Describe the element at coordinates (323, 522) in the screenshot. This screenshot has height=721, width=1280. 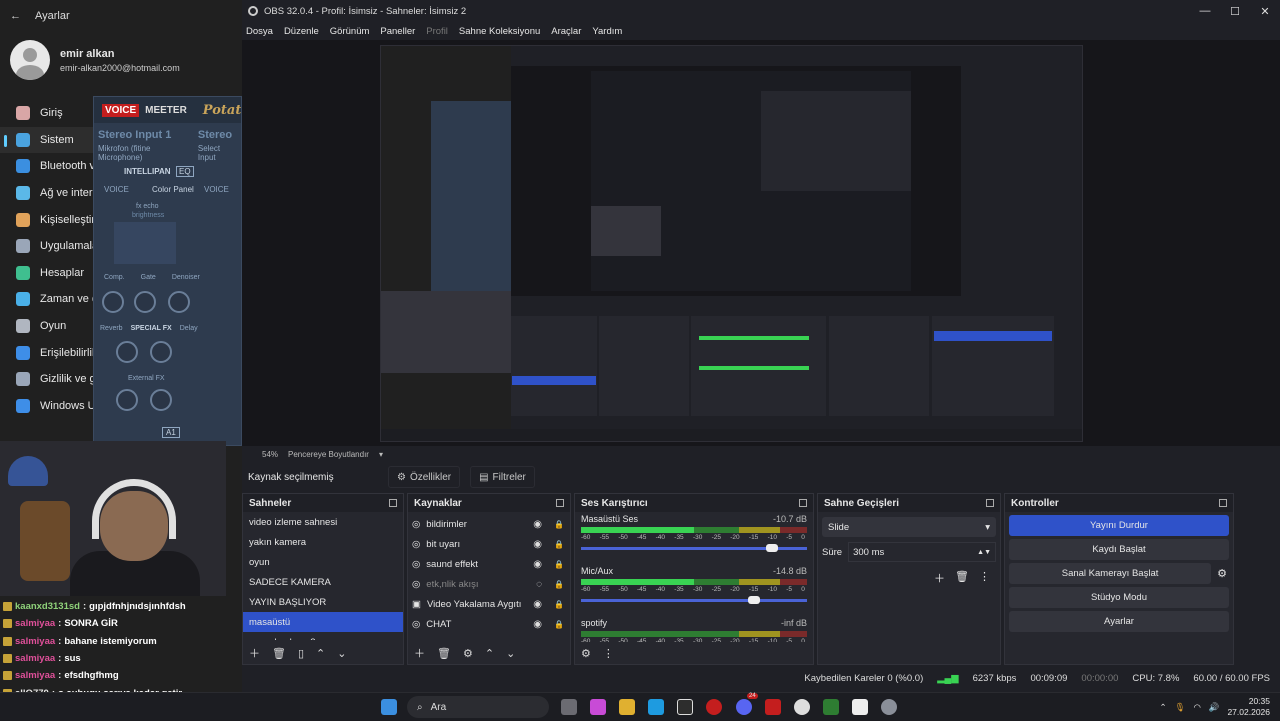
I see `scene-item: video izleme sahnesi` at that location.